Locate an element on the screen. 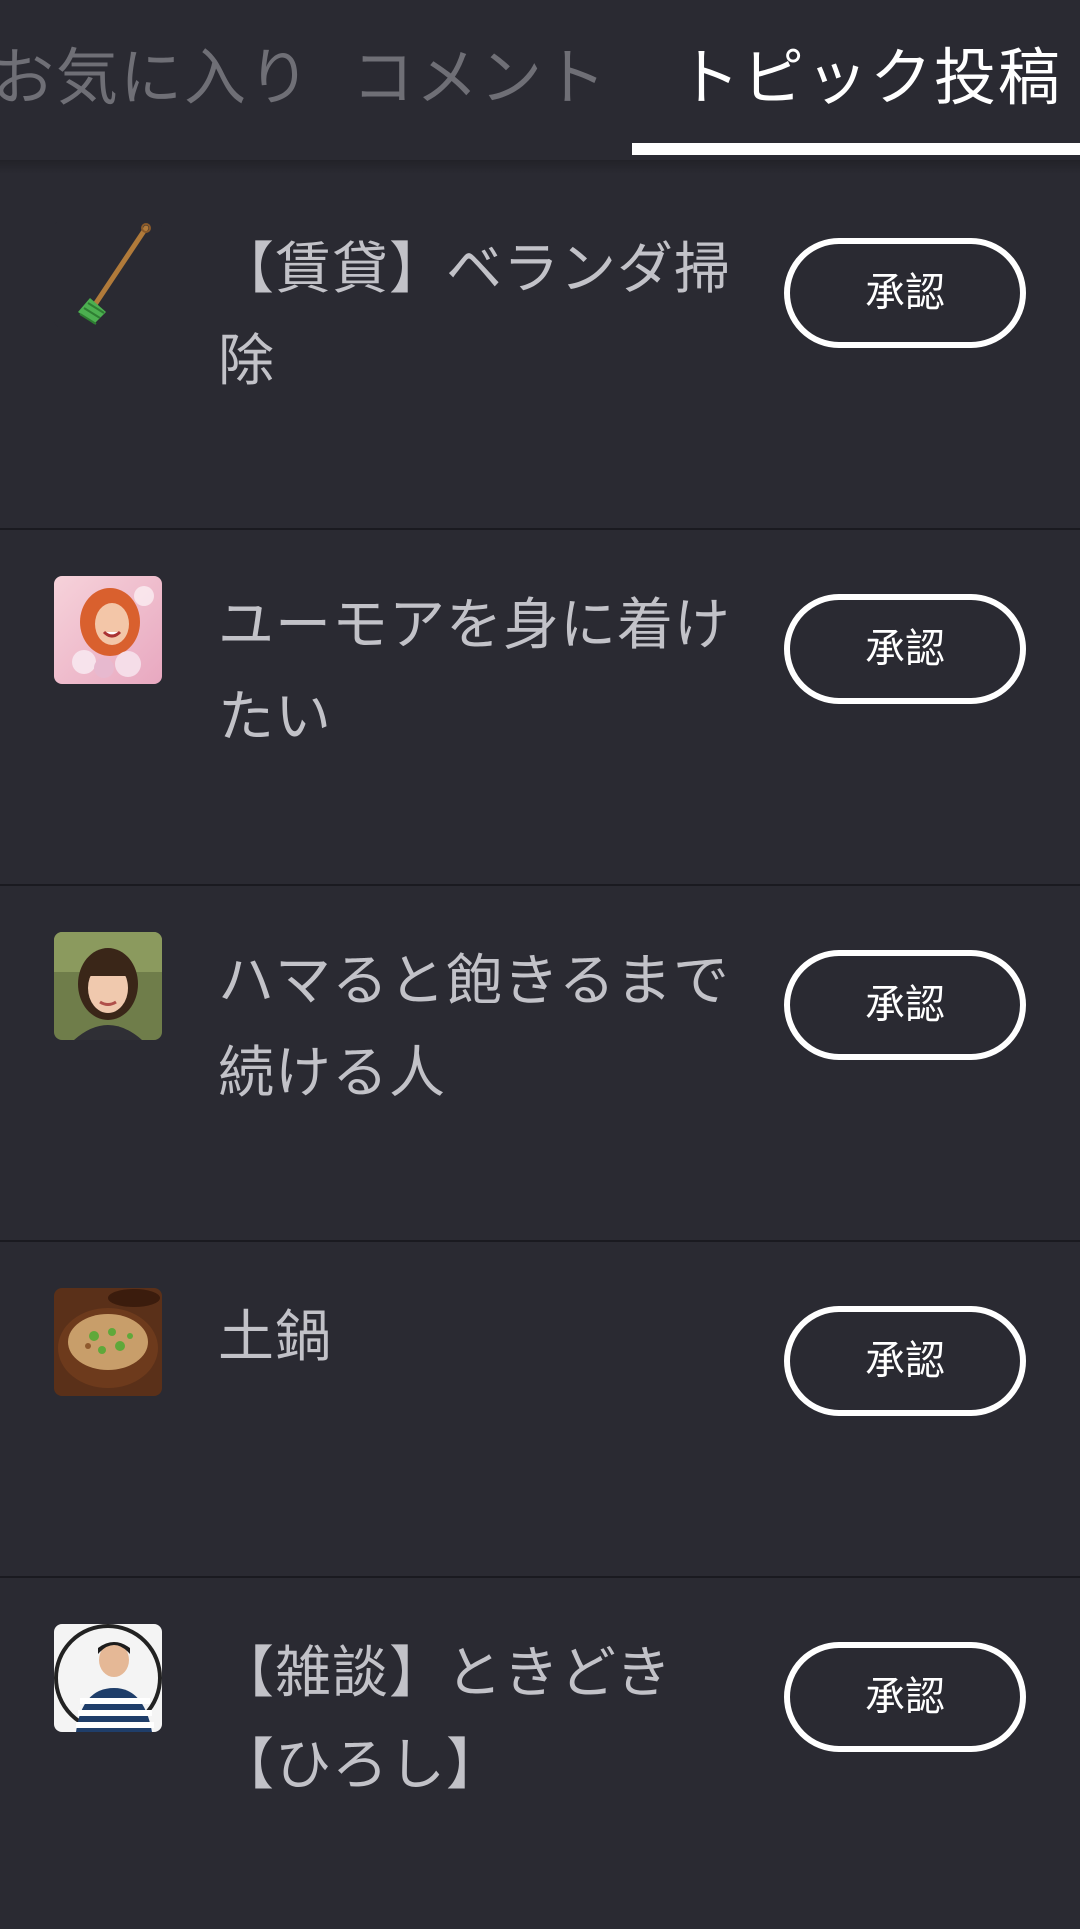  woman-portrait-photo is located at coordinates (108, 986).